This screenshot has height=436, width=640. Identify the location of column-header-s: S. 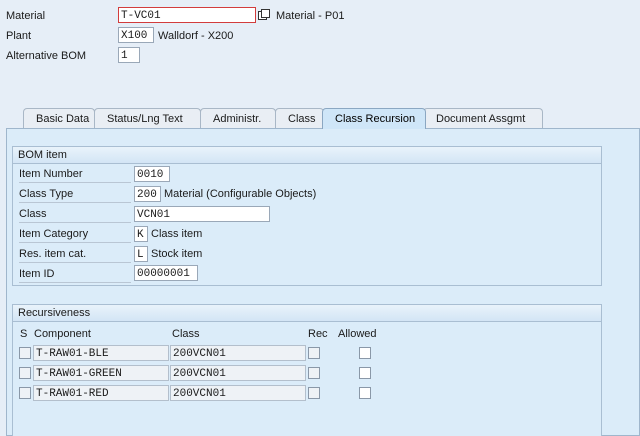
(24, 334).